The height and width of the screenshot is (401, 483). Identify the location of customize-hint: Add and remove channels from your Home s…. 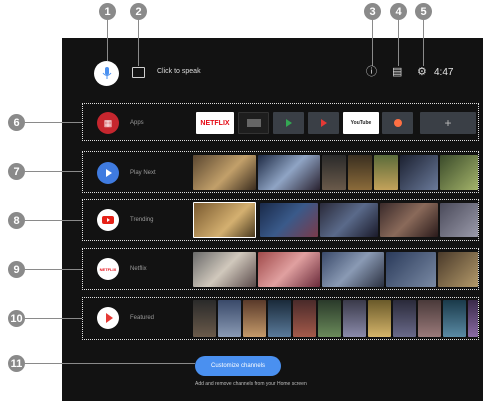
(251, 384).